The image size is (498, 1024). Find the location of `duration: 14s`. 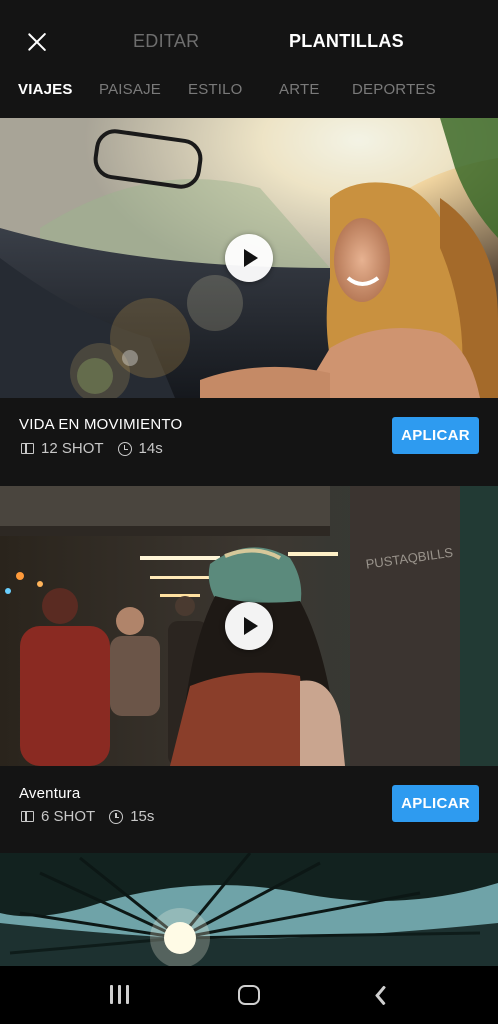

duration: 14s is located at coordinates (150, 448).